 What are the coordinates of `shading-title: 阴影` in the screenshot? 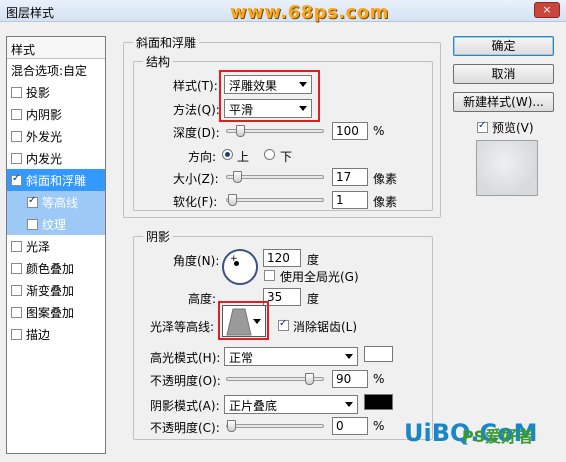 It's located at (158, 236).